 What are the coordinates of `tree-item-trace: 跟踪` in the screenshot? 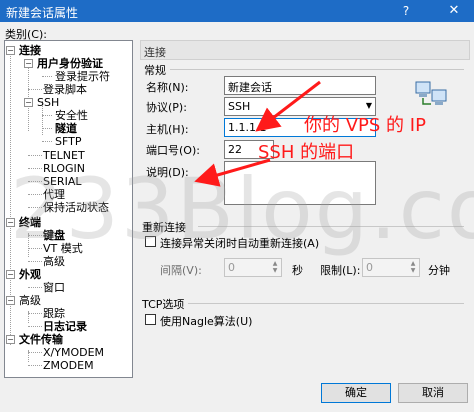 It's located at (54, 313).